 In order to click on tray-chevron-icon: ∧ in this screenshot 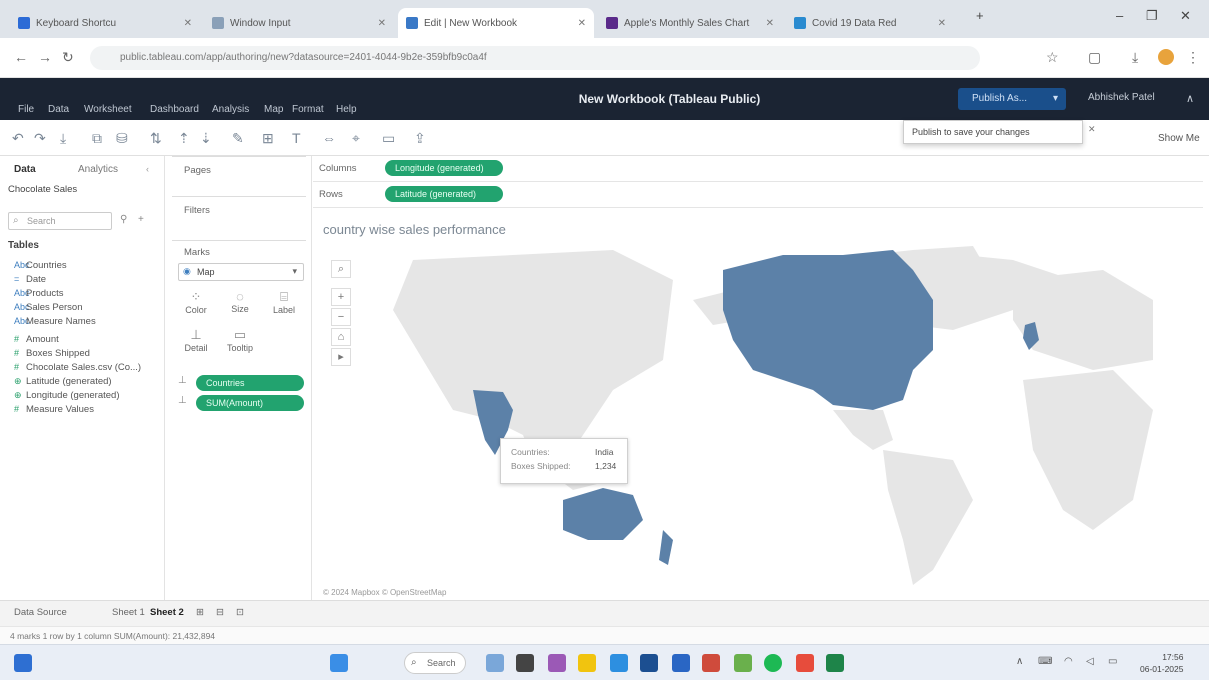, I will do `click(1019, 661)`.